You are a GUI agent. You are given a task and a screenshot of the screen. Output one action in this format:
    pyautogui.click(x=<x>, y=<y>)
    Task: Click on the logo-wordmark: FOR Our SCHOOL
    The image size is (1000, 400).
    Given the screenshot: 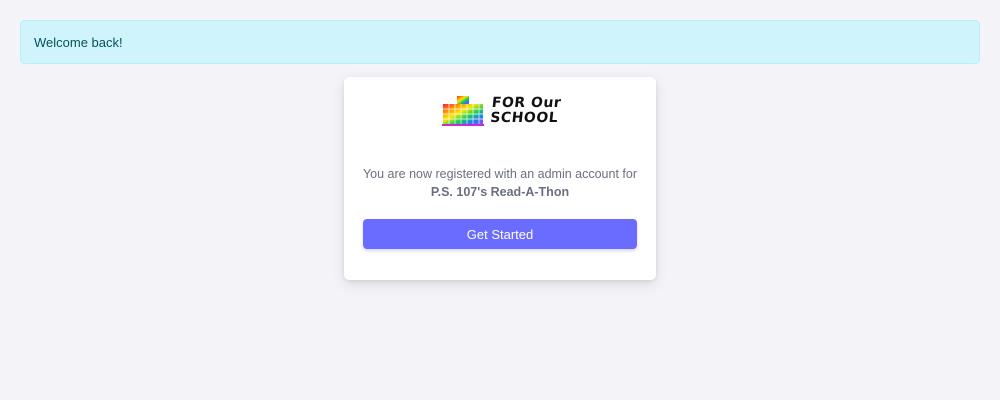 What is the action you would take?
    pyautogui.click(x=526, y=110)
    